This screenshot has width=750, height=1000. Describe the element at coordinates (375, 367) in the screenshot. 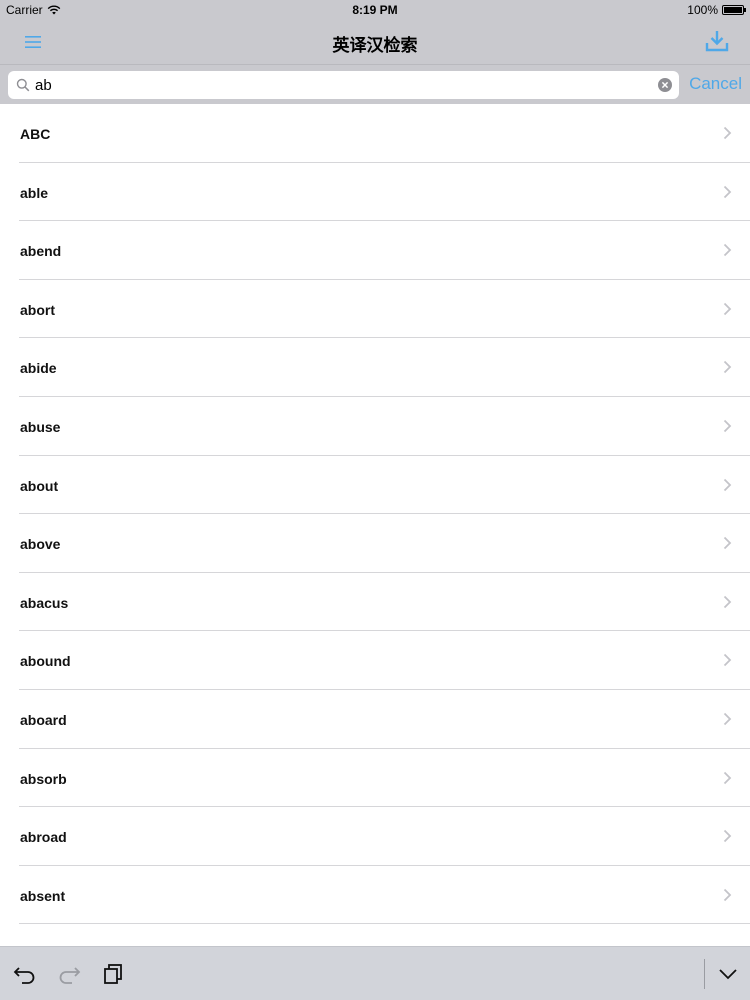

I see `result-row: abide` at that location.